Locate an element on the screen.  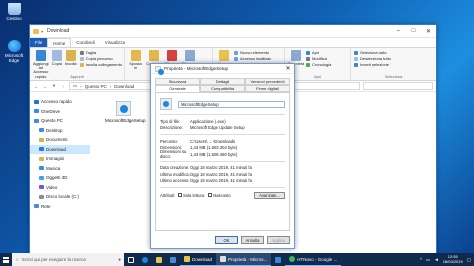
taskbar-search-box: ○ Scrivi qui per eseguire la ricerca ● is located at coordinates (68, 259).